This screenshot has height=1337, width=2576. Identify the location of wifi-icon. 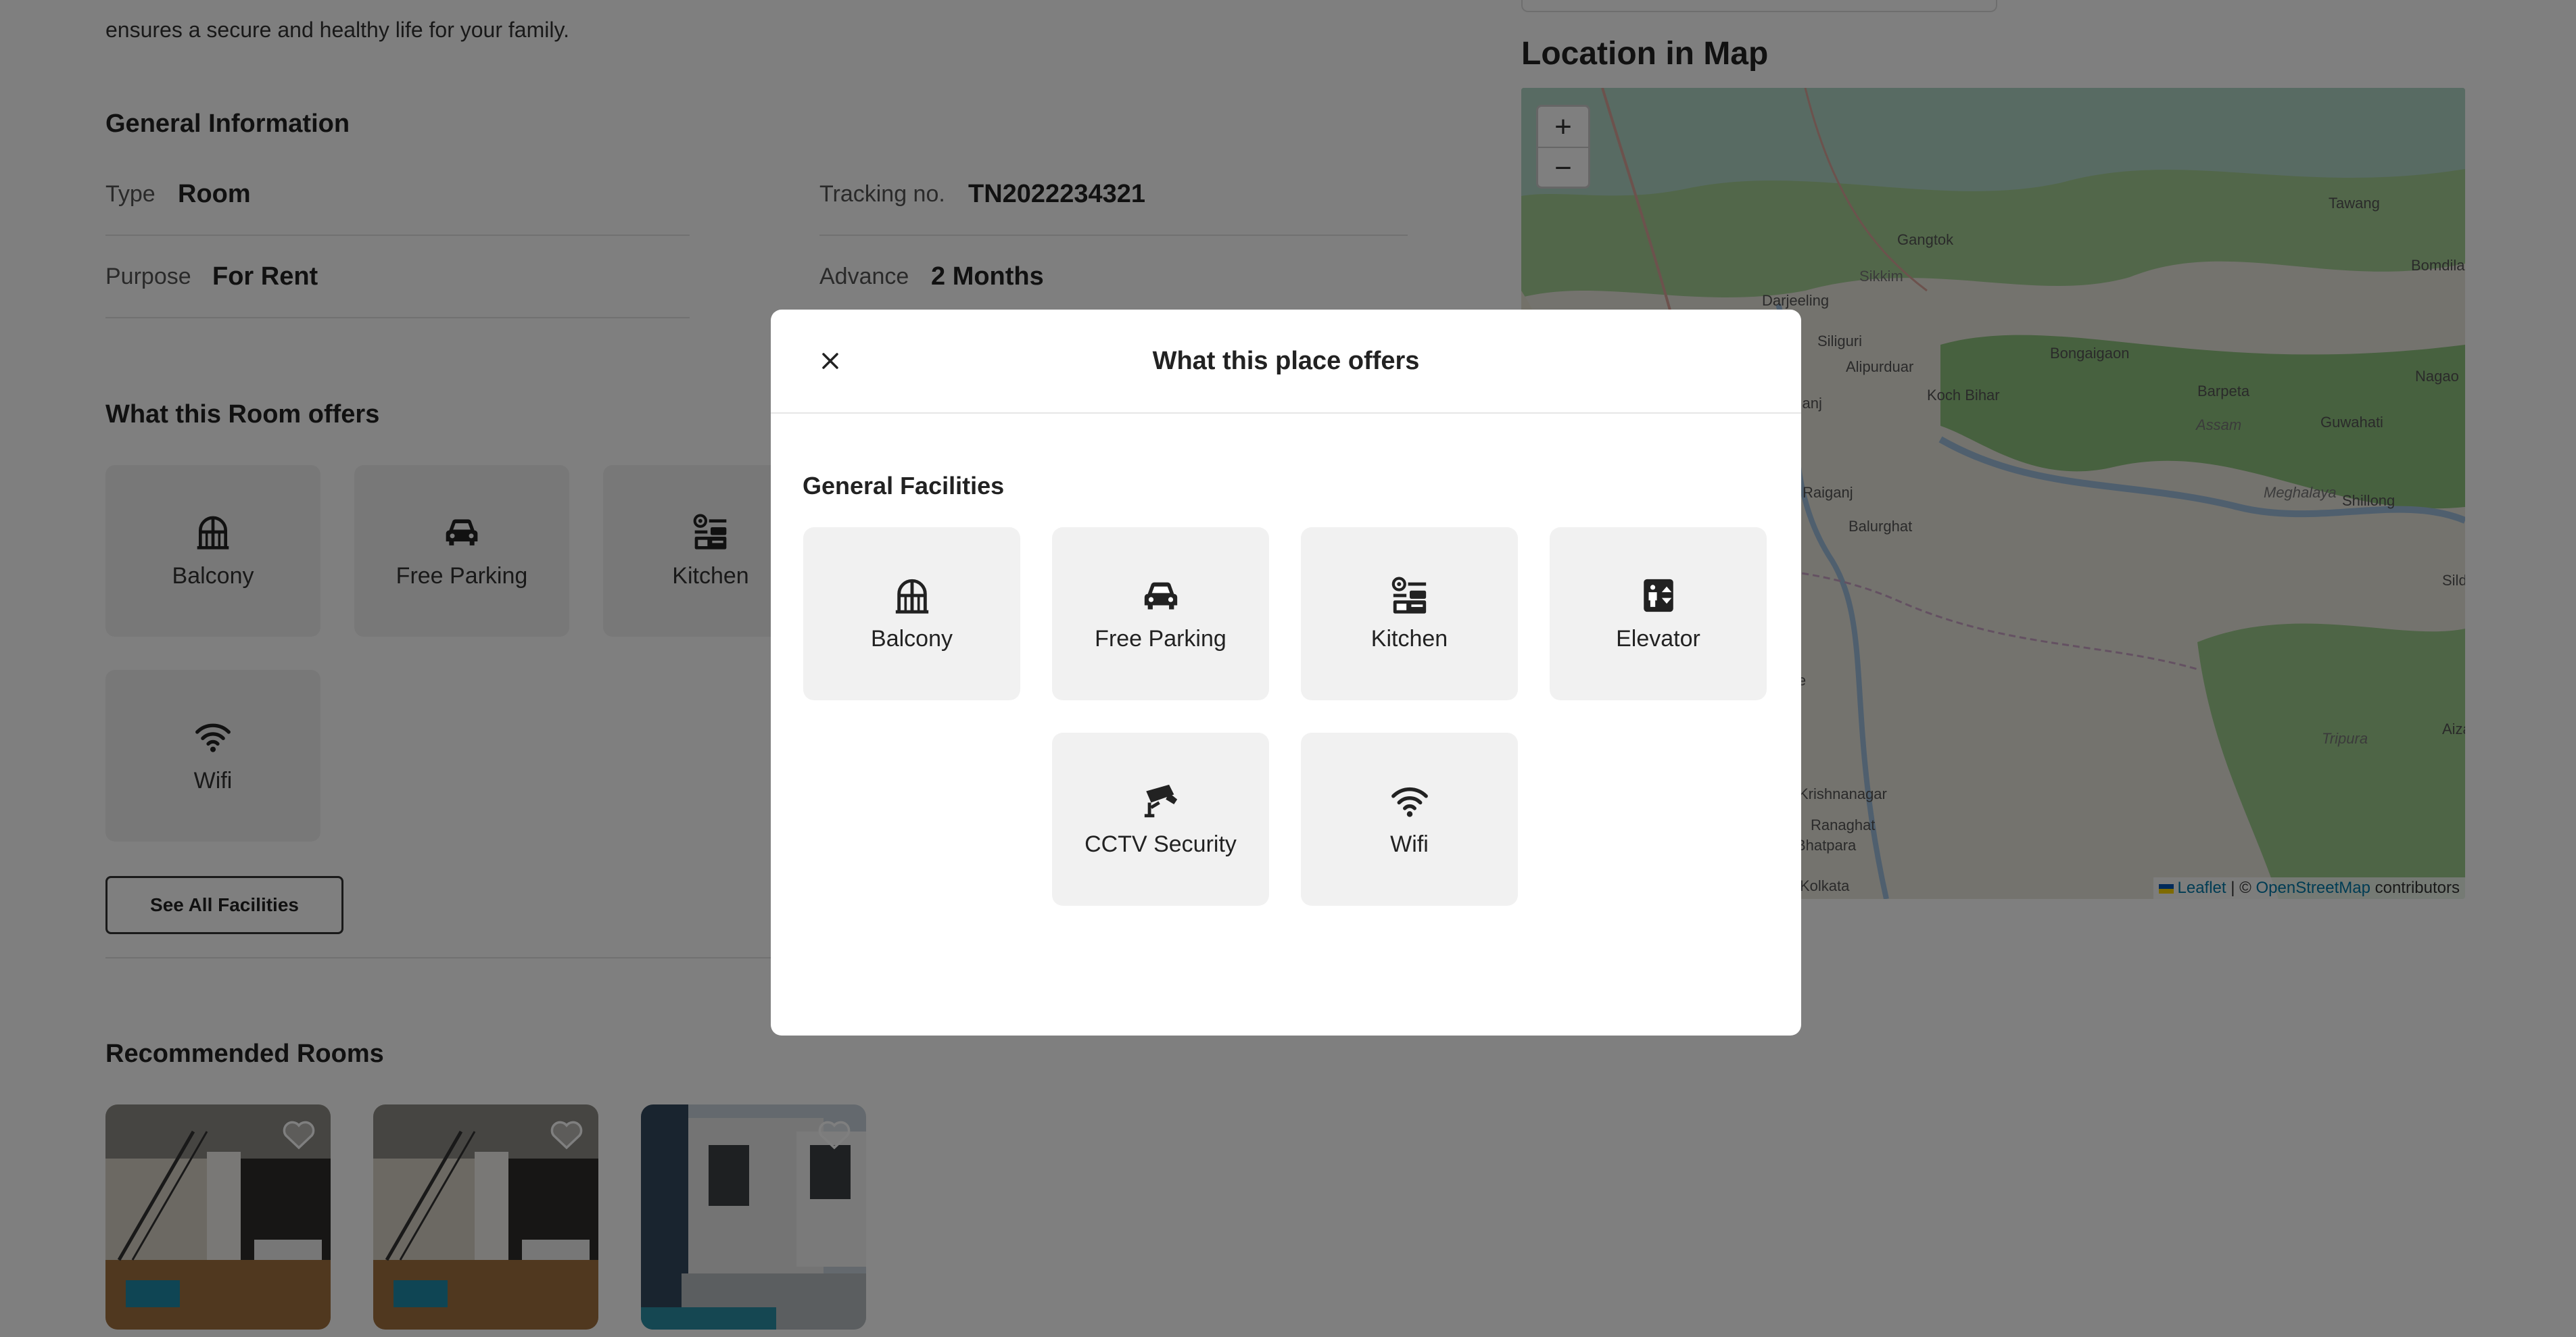
(1409, 801).